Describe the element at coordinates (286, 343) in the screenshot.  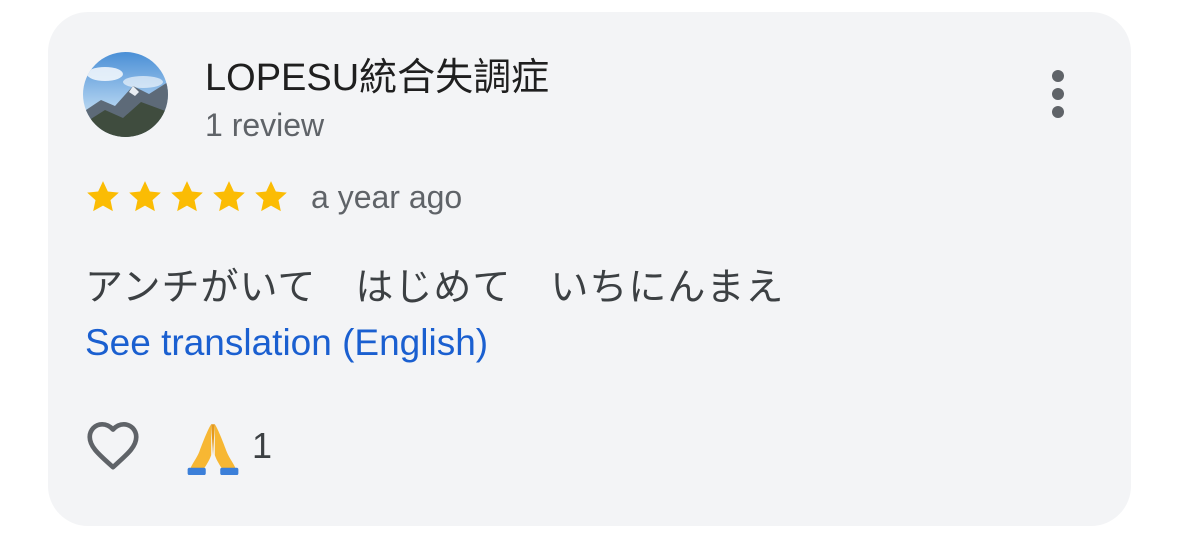
I see `see-translation-link: See translation (English)` at that location.